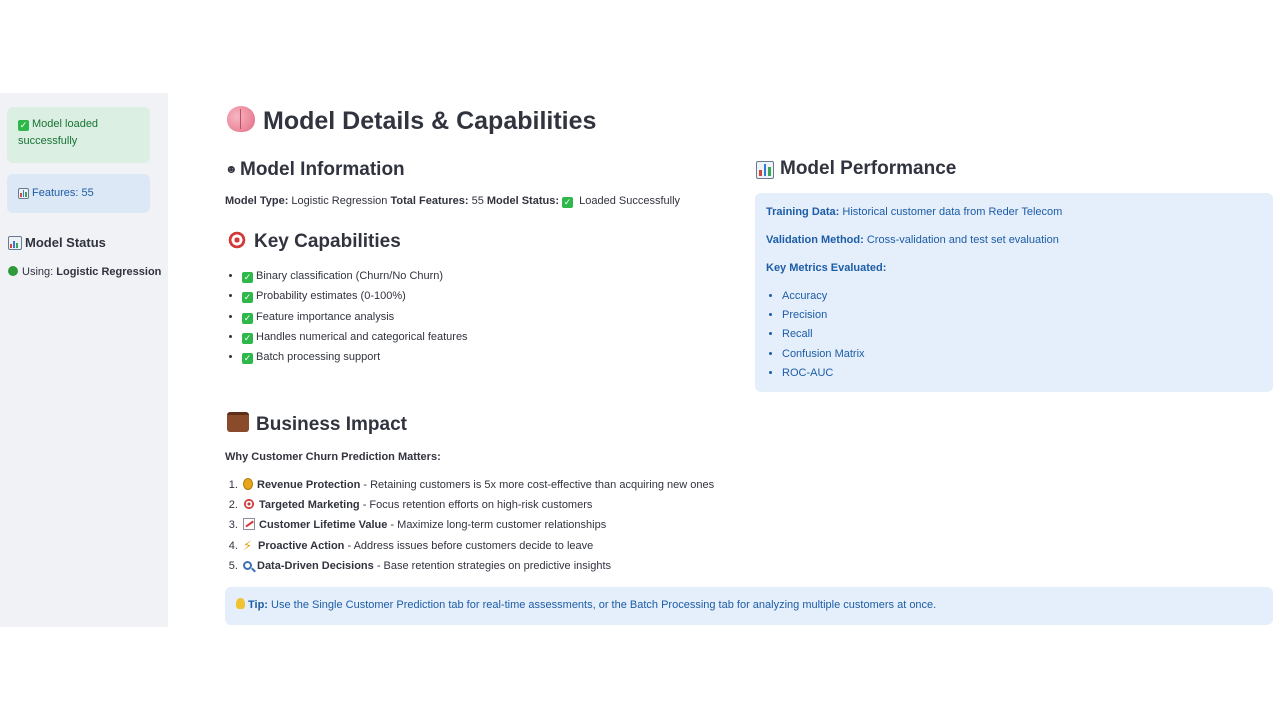  Describe the element at coordinates (323, 525) in the screenshot. I see `impact-title: Customer Lifetime Value` at that location.